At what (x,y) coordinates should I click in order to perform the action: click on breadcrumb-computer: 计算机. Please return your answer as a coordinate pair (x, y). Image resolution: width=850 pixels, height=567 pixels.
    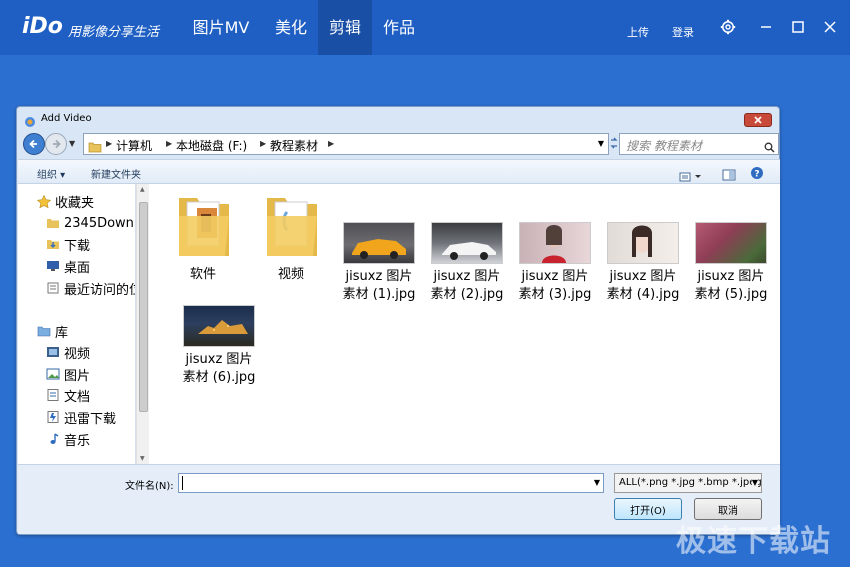
    Looking at the image, I should click on (134, 145).